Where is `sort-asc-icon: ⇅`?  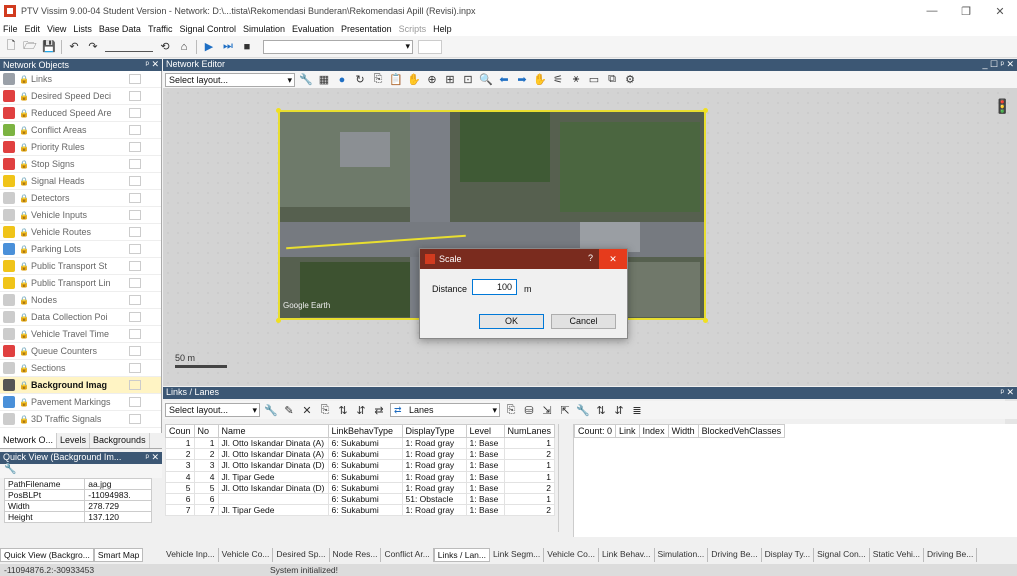
sort-asc-icon: ⇅ is located at coordinates (343, 410).